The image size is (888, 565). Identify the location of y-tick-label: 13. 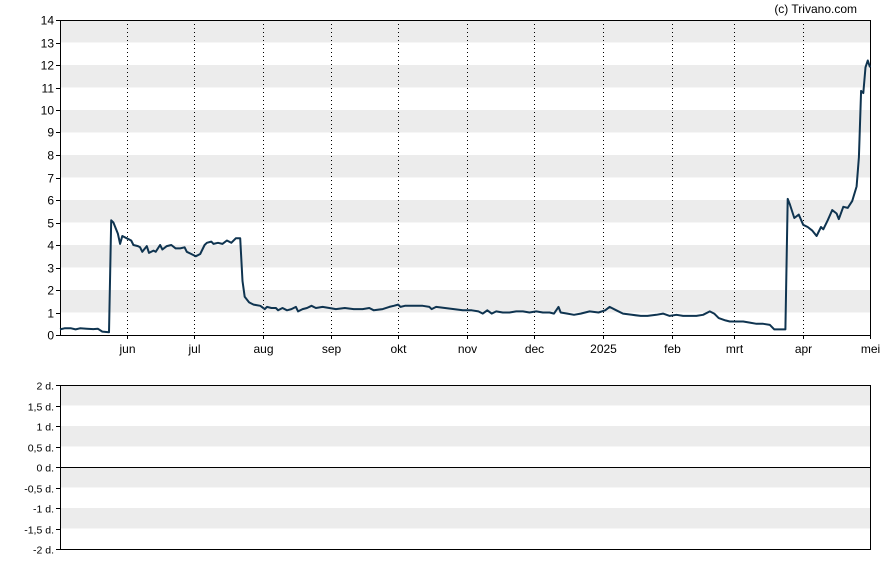
(48, 44).